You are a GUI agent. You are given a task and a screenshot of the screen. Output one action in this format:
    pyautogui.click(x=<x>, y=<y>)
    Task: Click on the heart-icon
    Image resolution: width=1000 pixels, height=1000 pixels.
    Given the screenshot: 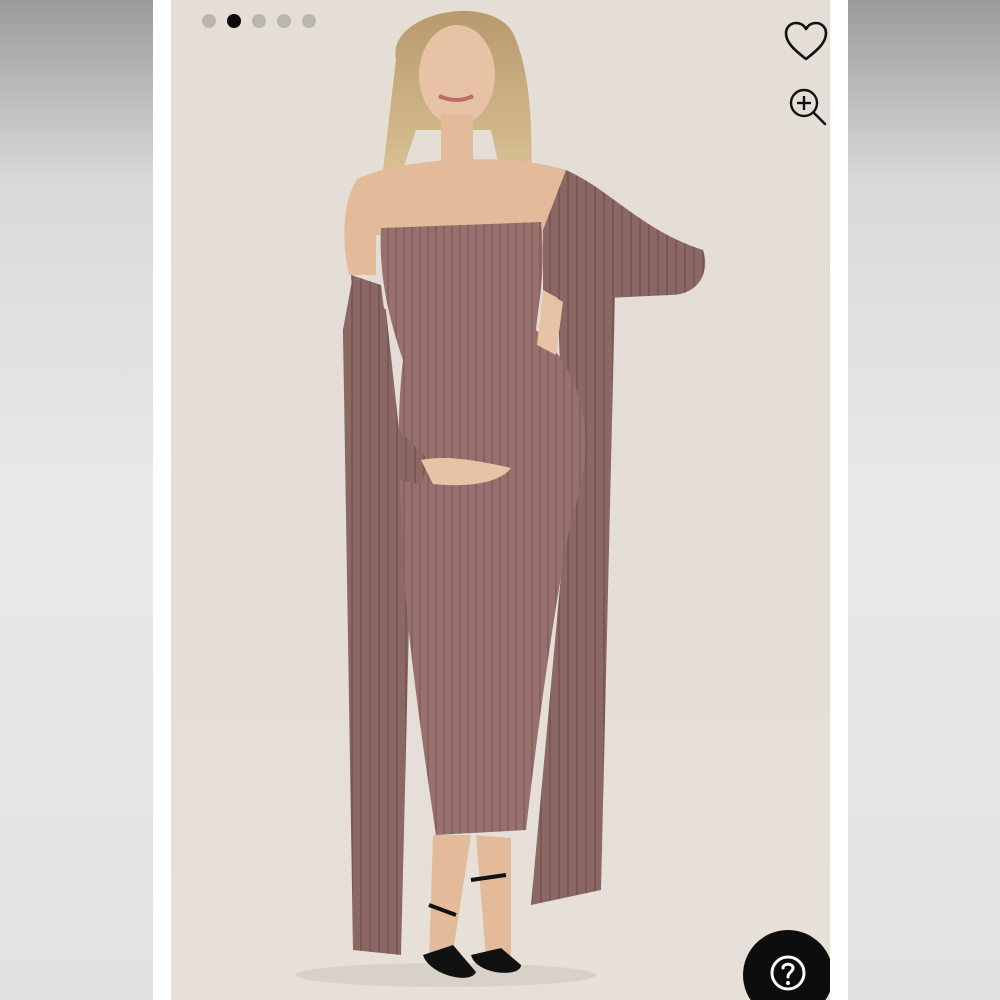 What is the action you would take?
    pyautogui.click(x=806, y=43)
    